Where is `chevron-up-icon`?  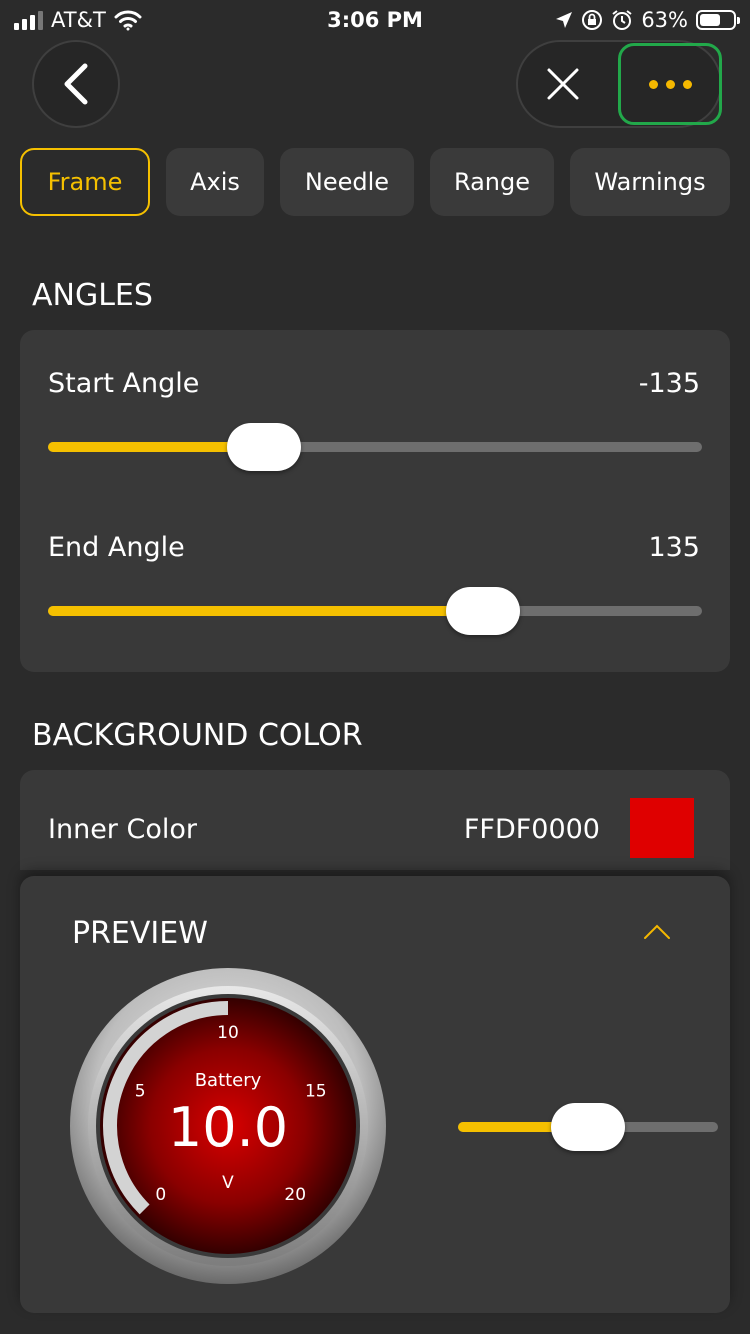 chevron-up-icon is located at coordinates (657, 932).